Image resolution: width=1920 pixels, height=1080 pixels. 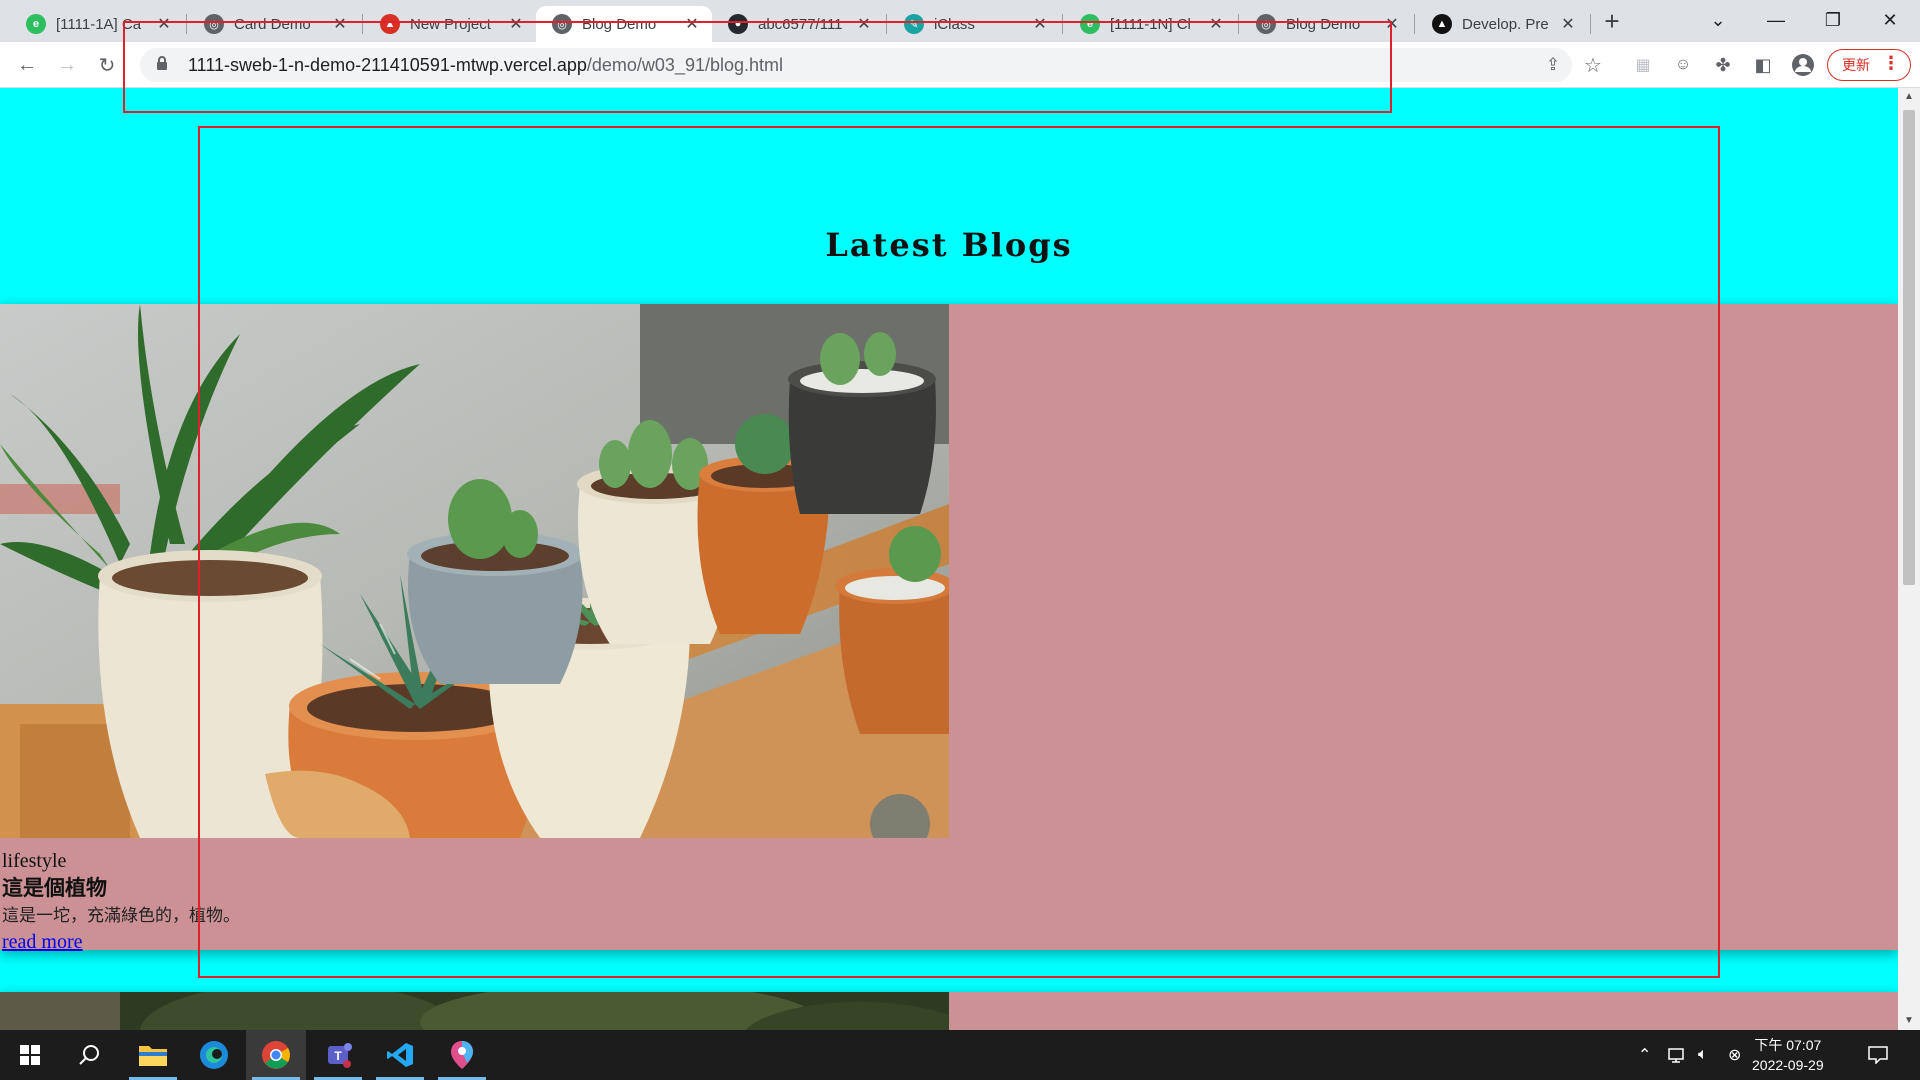 What do you see at coordinates (107, 65) in the screenshot?
I see `reload-icon: ↻` at bounding box center [107, 65].